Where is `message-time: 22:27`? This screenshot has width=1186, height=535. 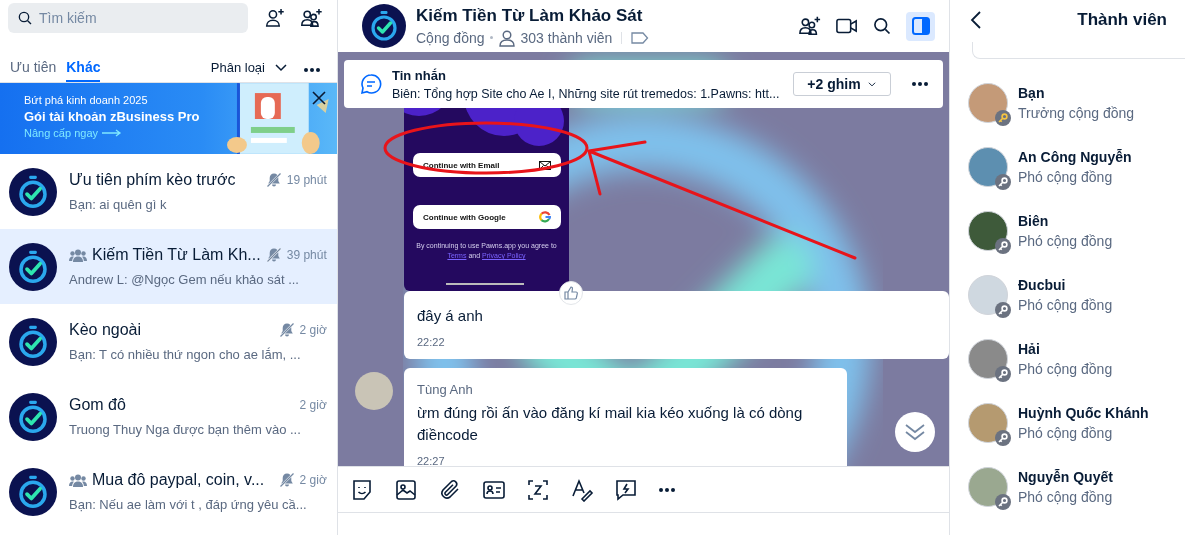 message-time: 22:27 is located at coordinates (431, 460).